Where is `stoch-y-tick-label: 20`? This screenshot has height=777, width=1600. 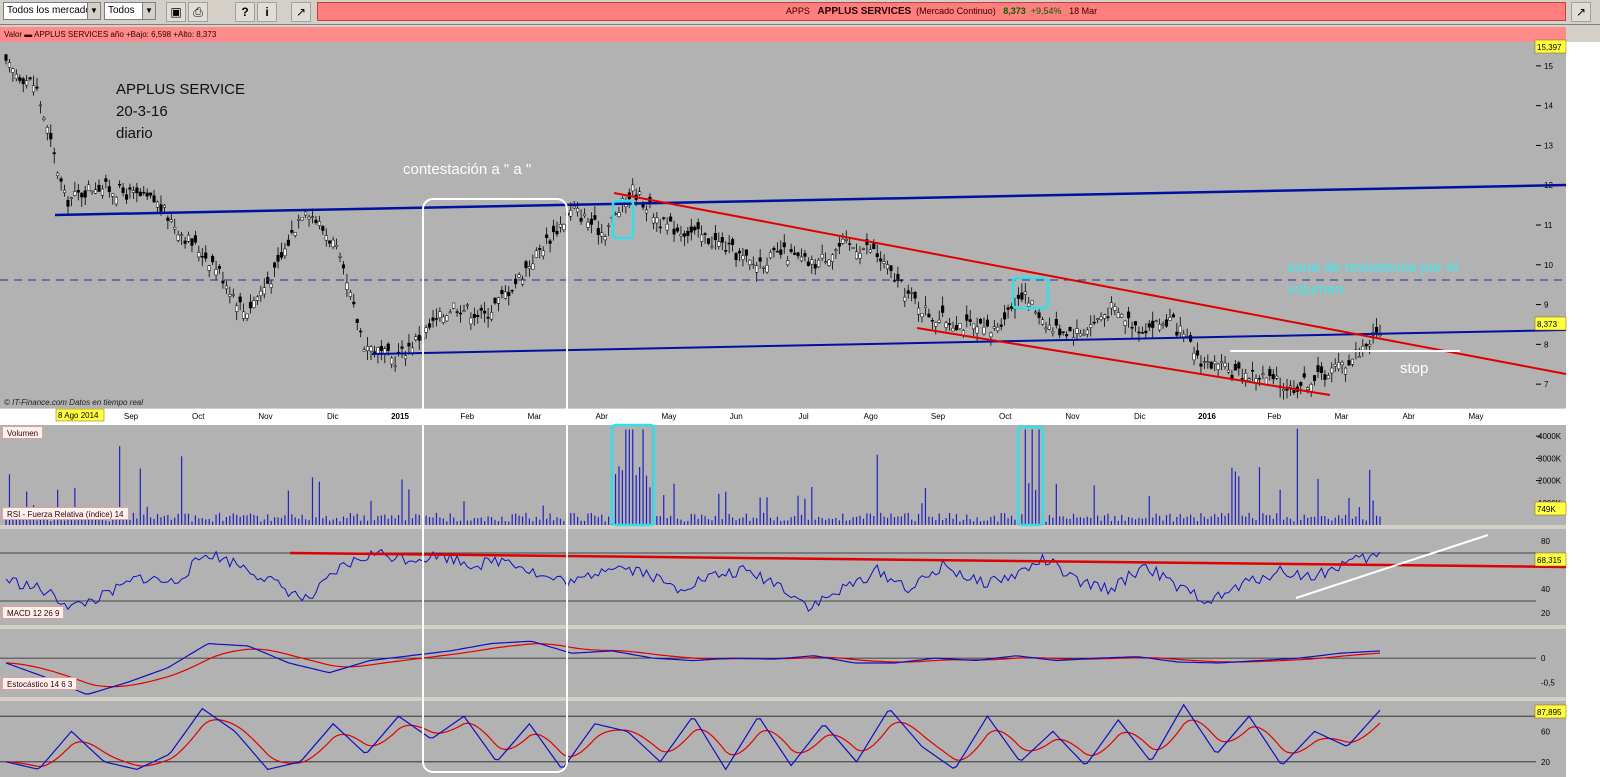
stoch-y-tick-label: 20 is located at coordinates (1545, 762).